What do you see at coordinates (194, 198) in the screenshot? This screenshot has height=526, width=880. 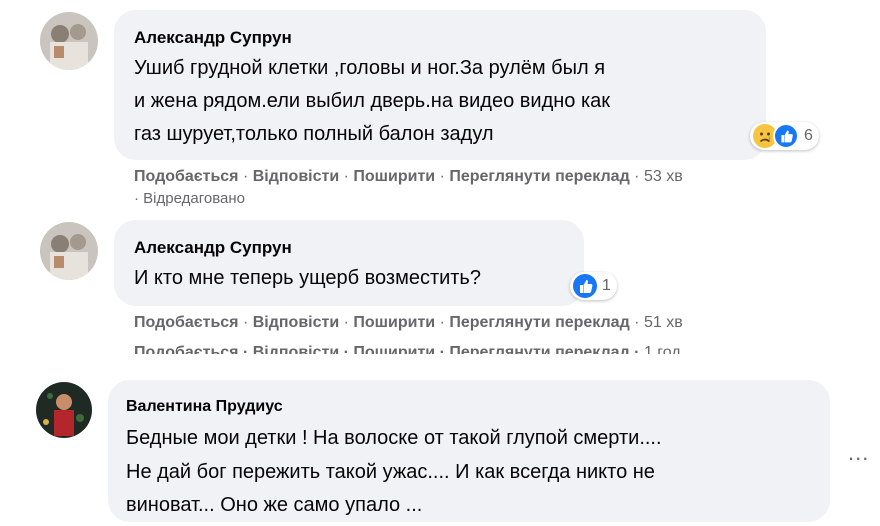 I see `edited-text: Відредаговано` at bounding box center [194, 198].